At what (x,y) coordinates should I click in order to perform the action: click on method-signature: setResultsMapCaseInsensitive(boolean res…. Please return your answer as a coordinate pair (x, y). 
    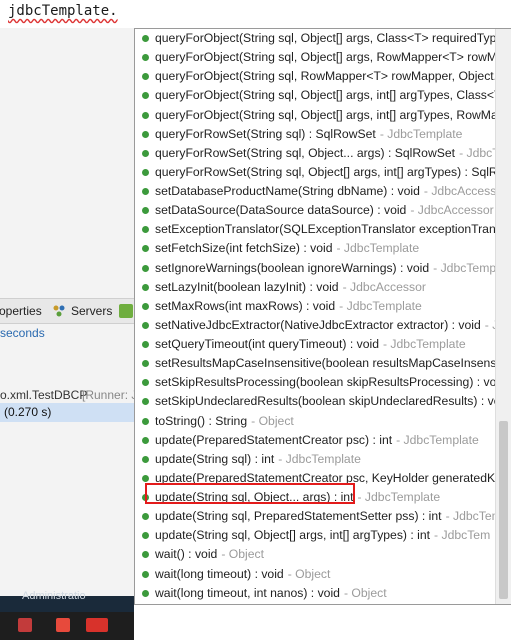
    Looking at the image, I should click on (325, 363).